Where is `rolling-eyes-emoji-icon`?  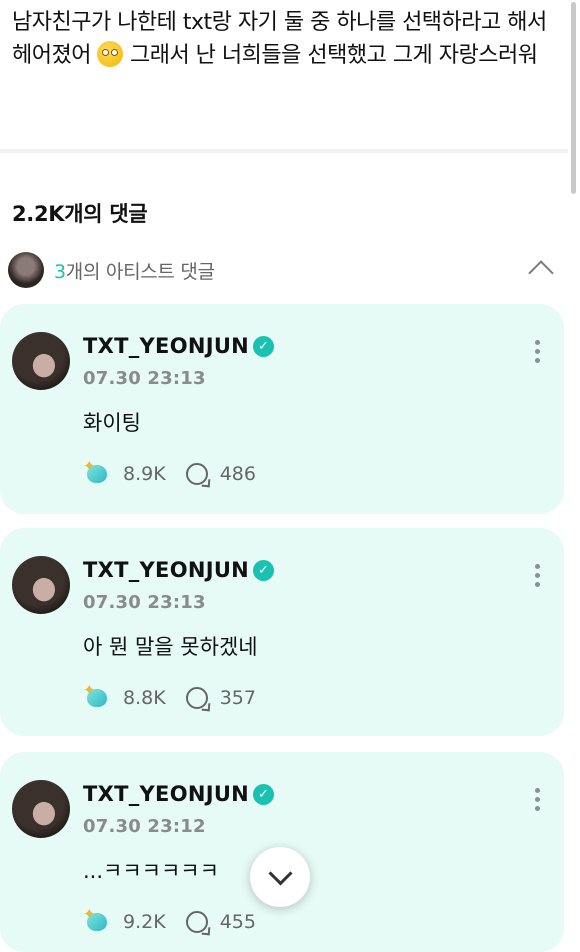
rolling-eyes-emoji-icon is located at coordinates (110, 54).